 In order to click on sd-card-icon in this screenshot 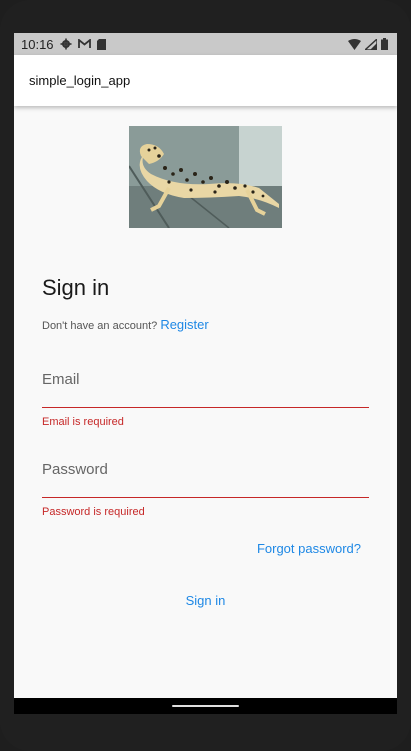, I will do `click(101, 44)`.